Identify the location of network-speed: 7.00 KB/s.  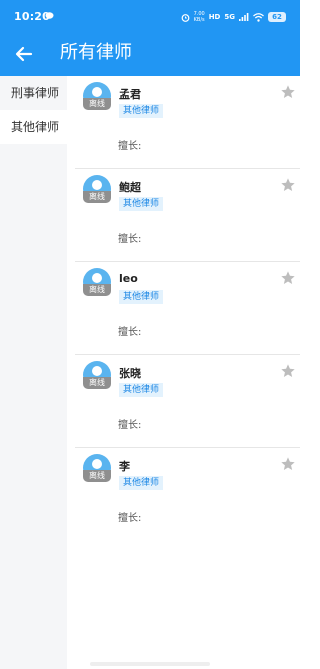
(199, 17).